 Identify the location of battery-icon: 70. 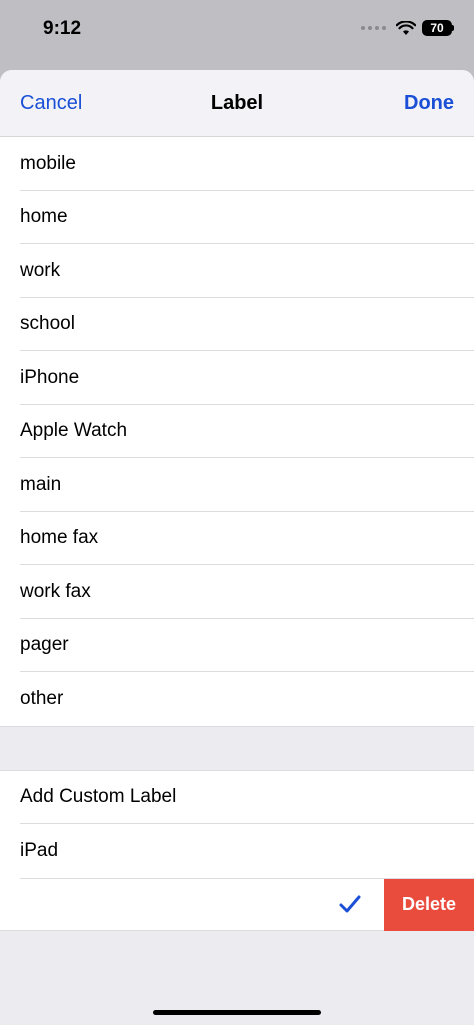
(437, 28).